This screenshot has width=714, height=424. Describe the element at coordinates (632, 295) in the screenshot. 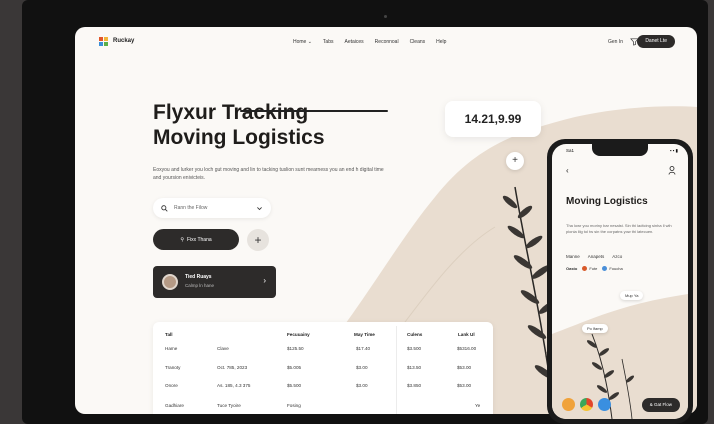

I see `phone-map-chip: Mup Ya` at that location.